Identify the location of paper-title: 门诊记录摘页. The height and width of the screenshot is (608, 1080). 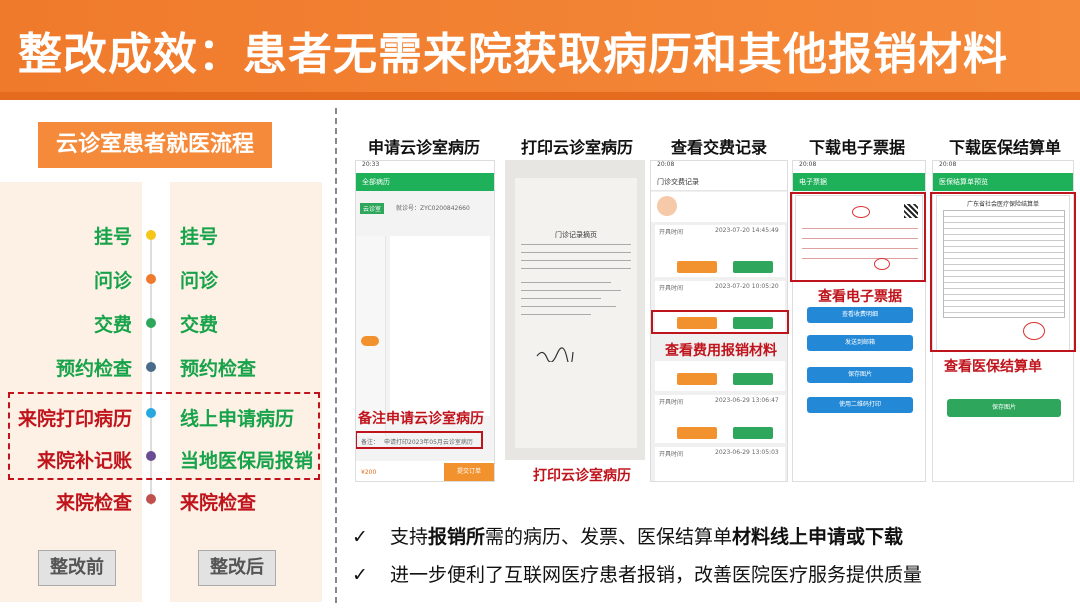
(576, 235).